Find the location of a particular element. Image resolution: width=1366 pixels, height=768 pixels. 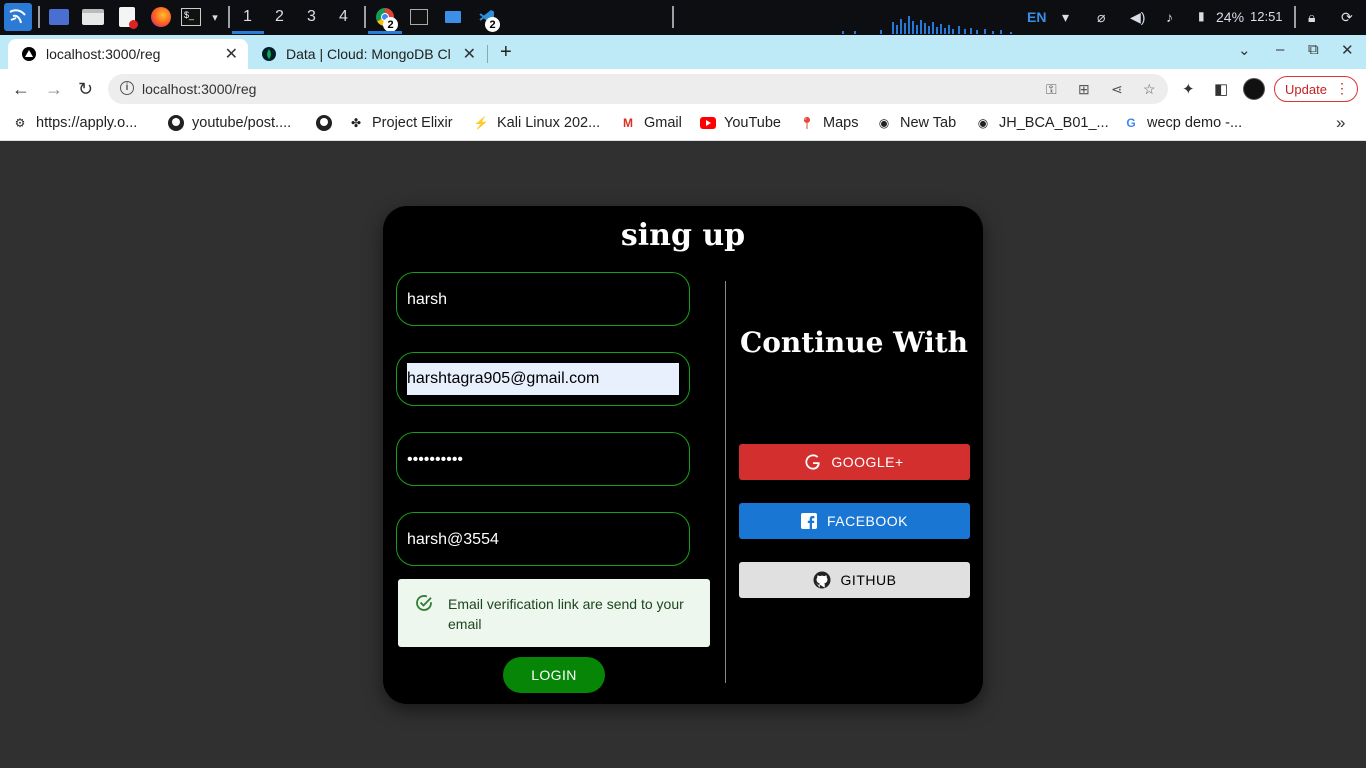

bookmark-item: 📍︎ Maps is located at coordinates (828, 123).